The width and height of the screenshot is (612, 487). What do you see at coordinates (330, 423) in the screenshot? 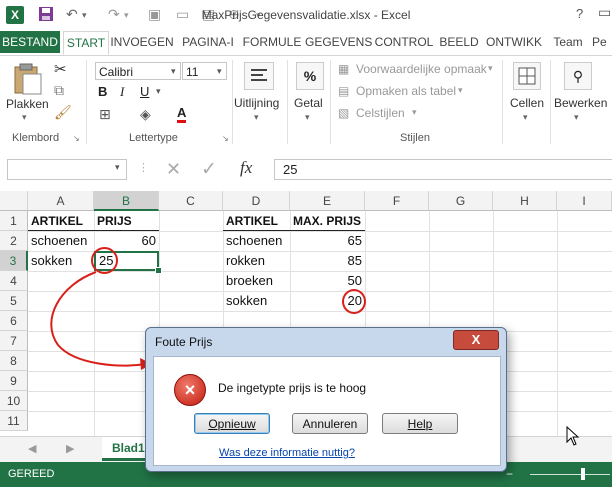
I see `cancel-button: Annuleren` at bounding box center [330, 423].